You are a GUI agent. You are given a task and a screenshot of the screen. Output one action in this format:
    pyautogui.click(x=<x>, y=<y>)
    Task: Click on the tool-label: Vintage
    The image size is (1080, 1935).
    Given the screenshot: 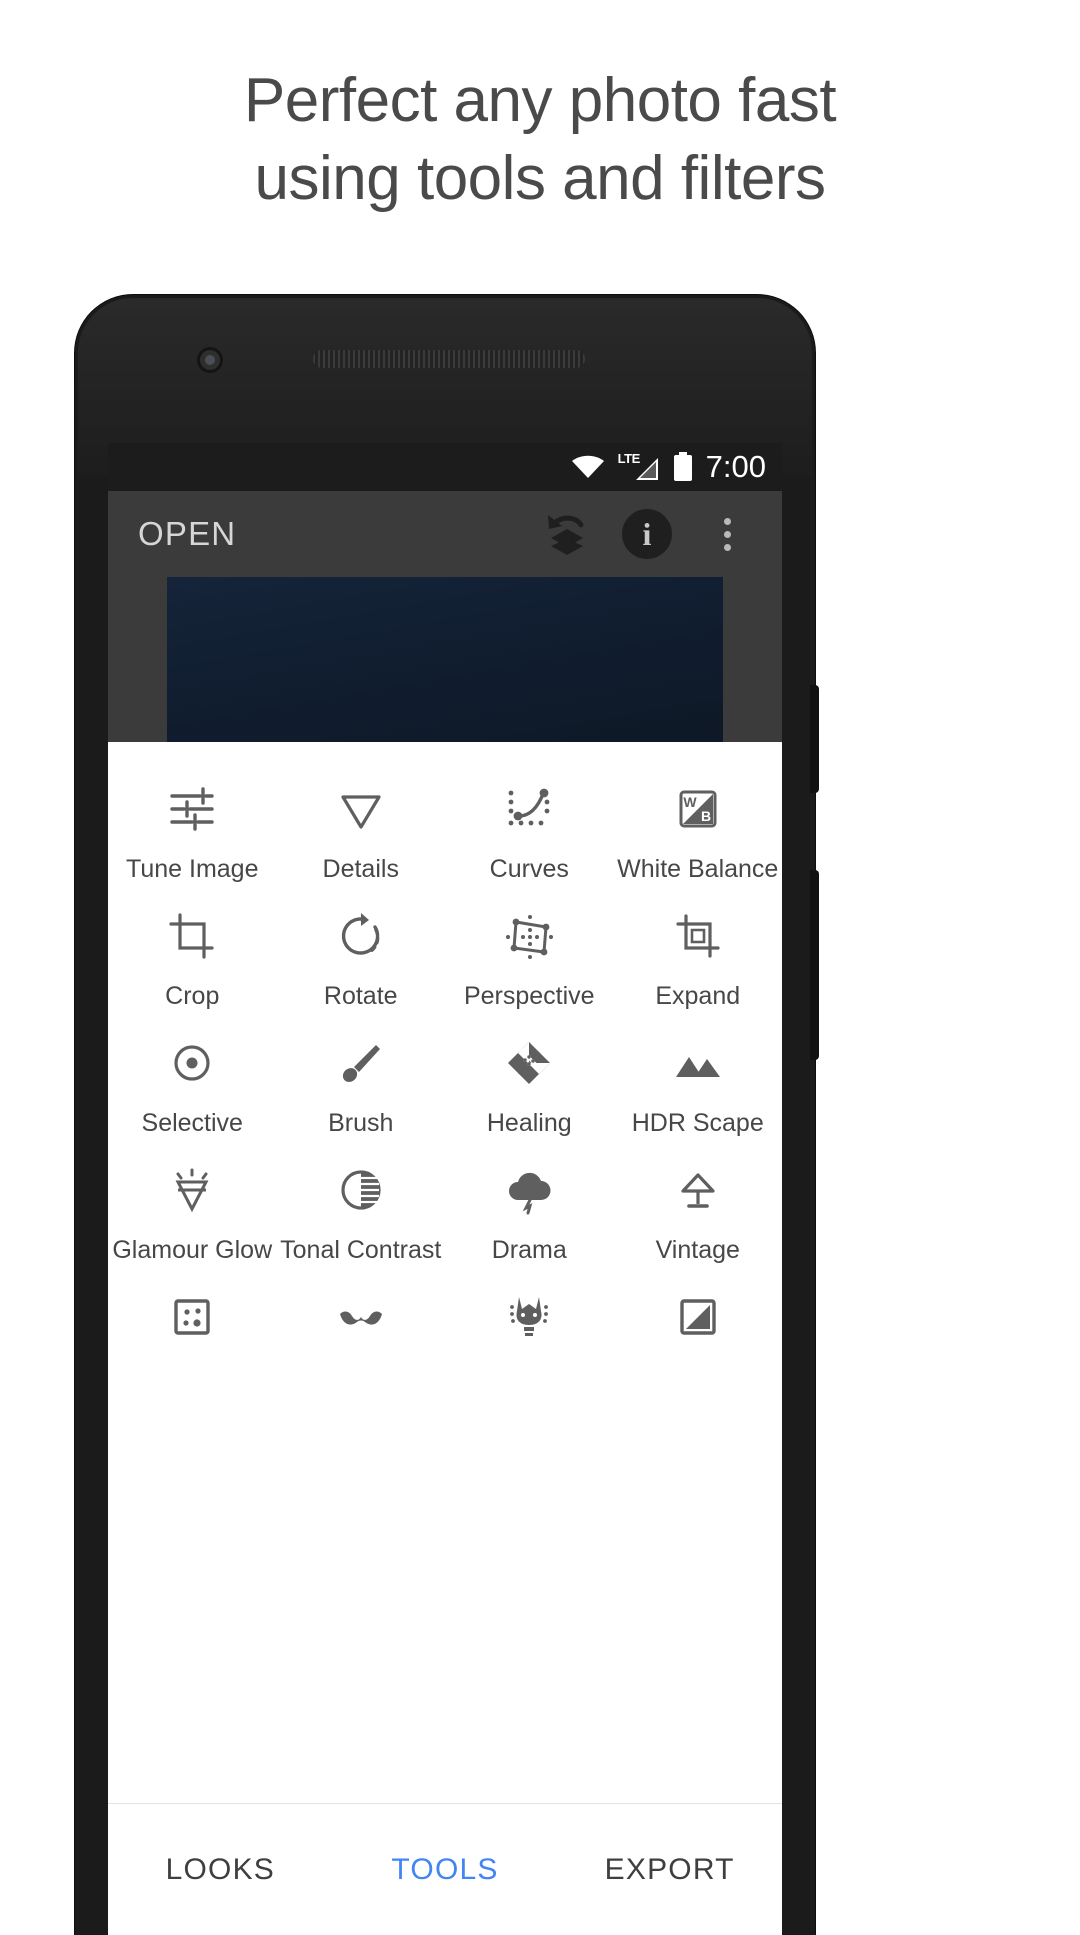 What is the action you would take?
    pyautogui.click(x=697, y=1250)
    